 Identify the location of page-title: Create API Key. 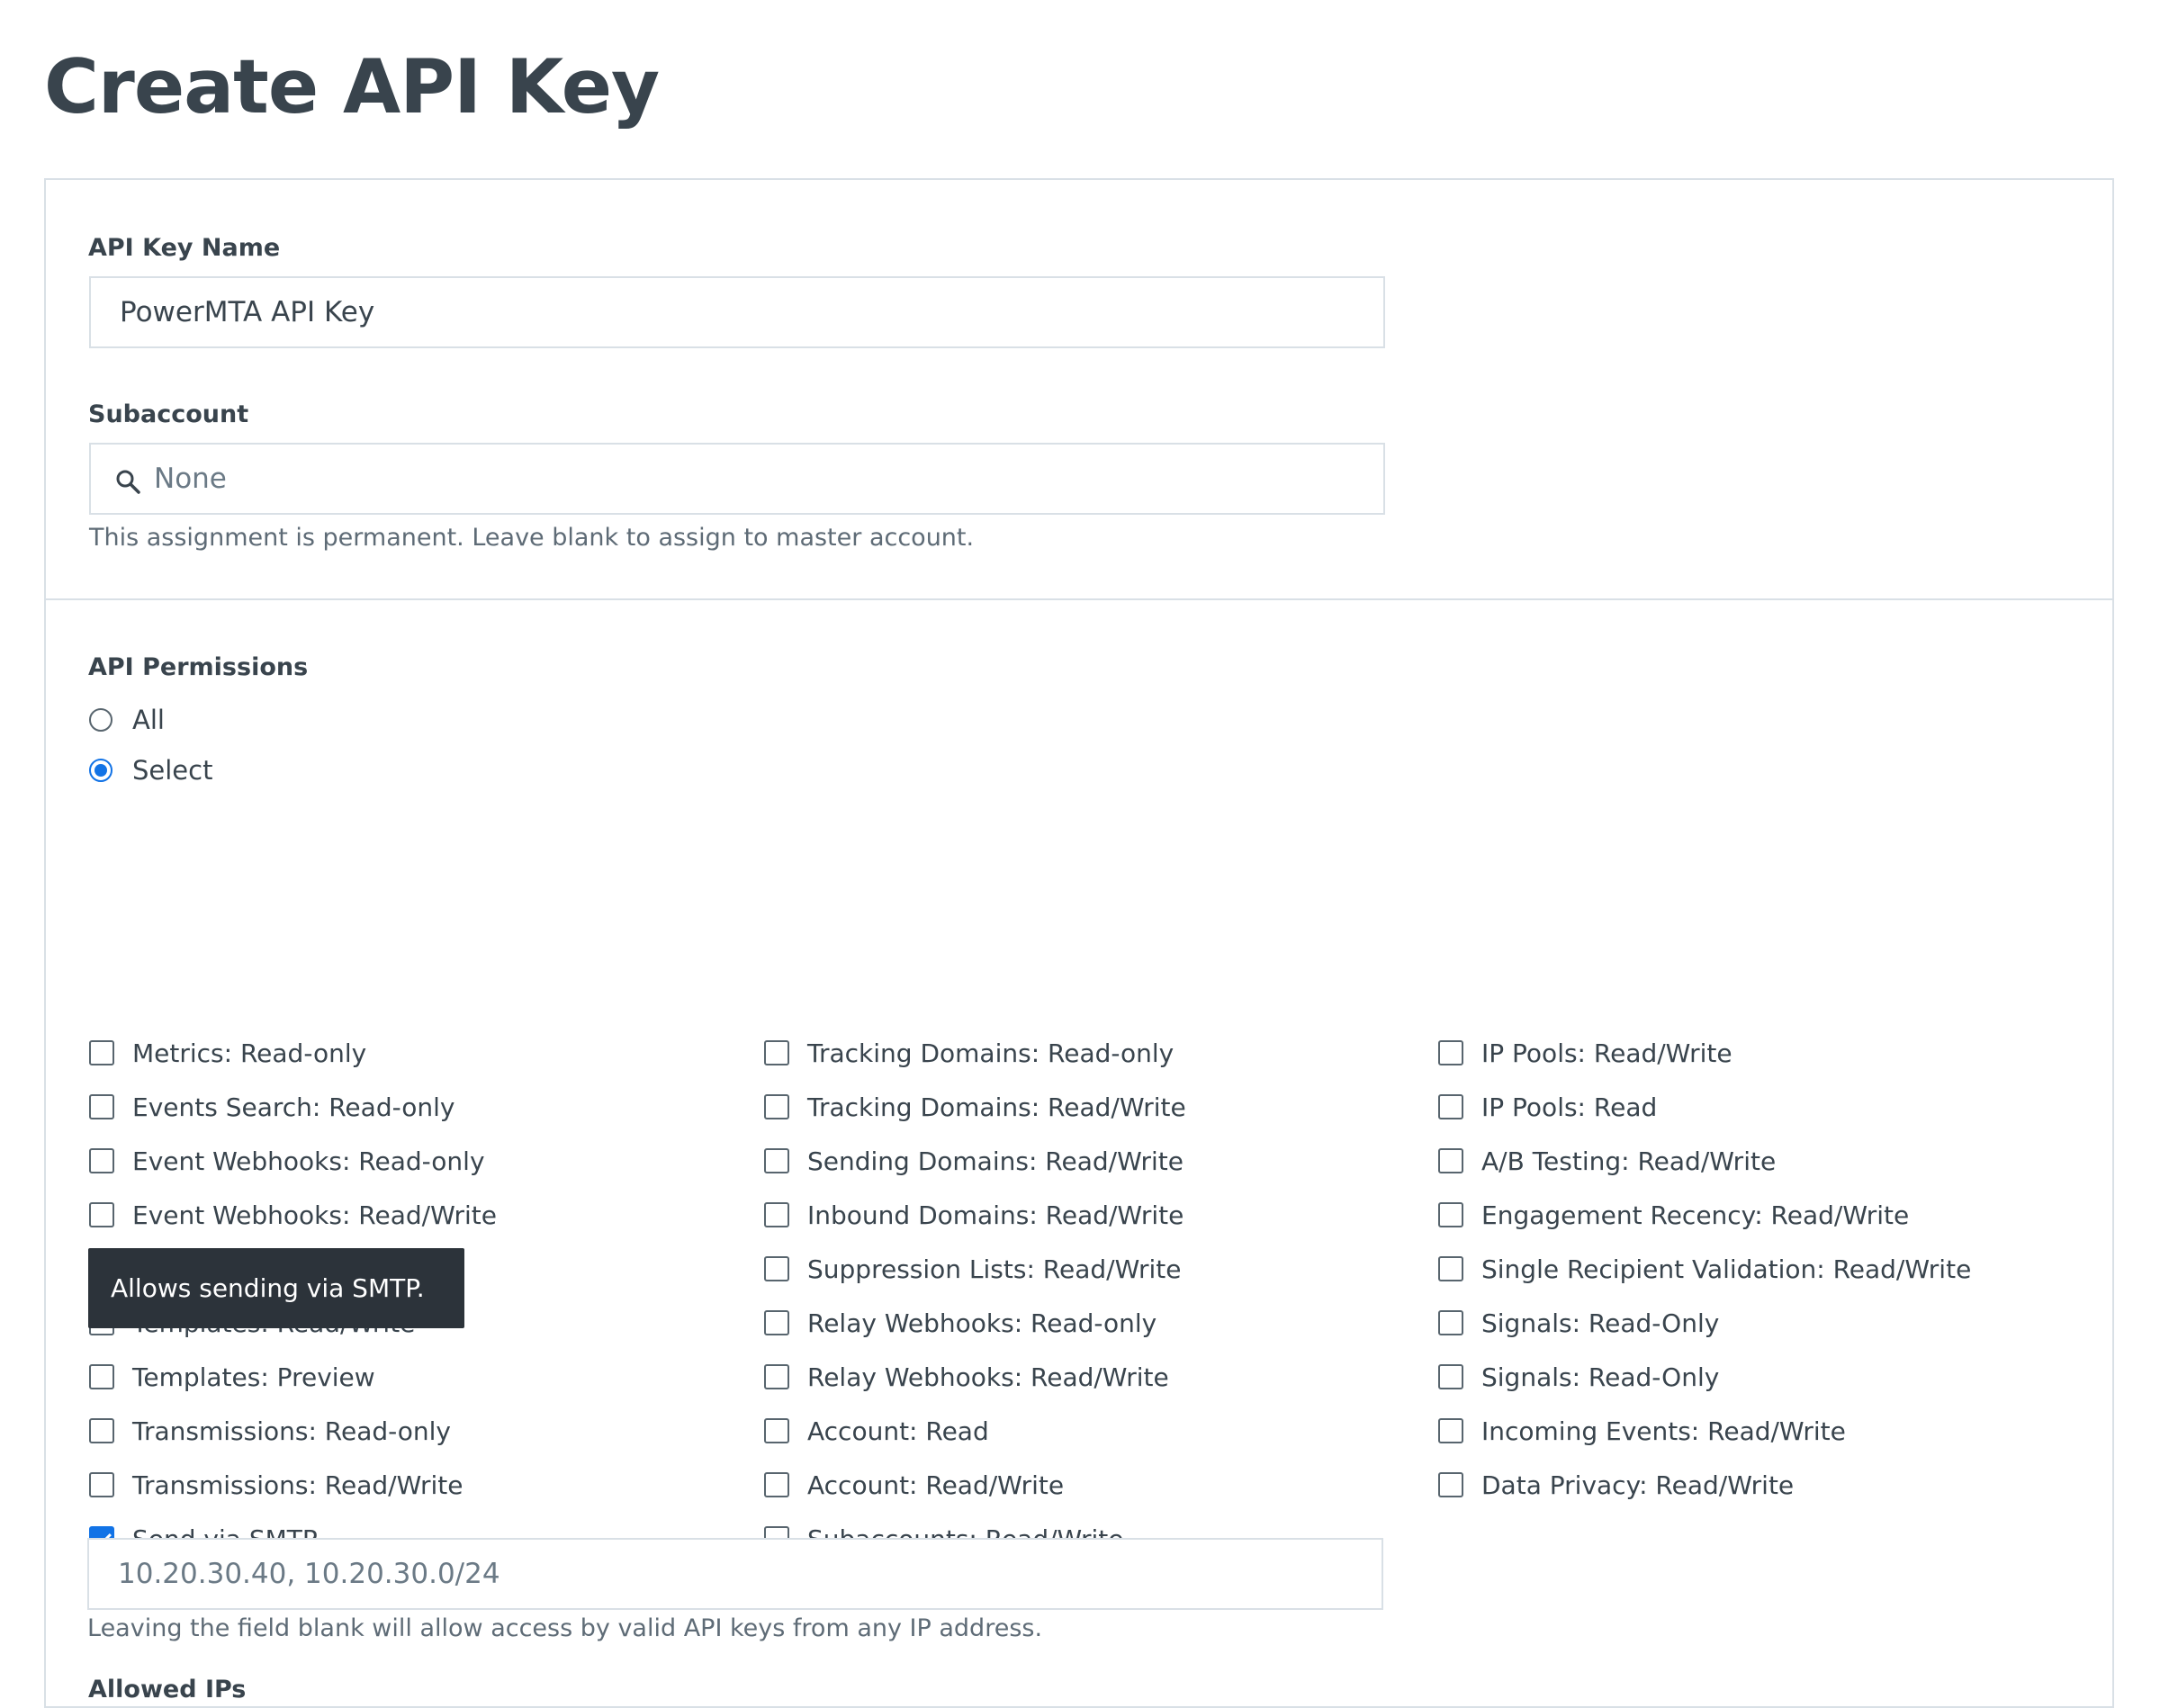
(352, 86).